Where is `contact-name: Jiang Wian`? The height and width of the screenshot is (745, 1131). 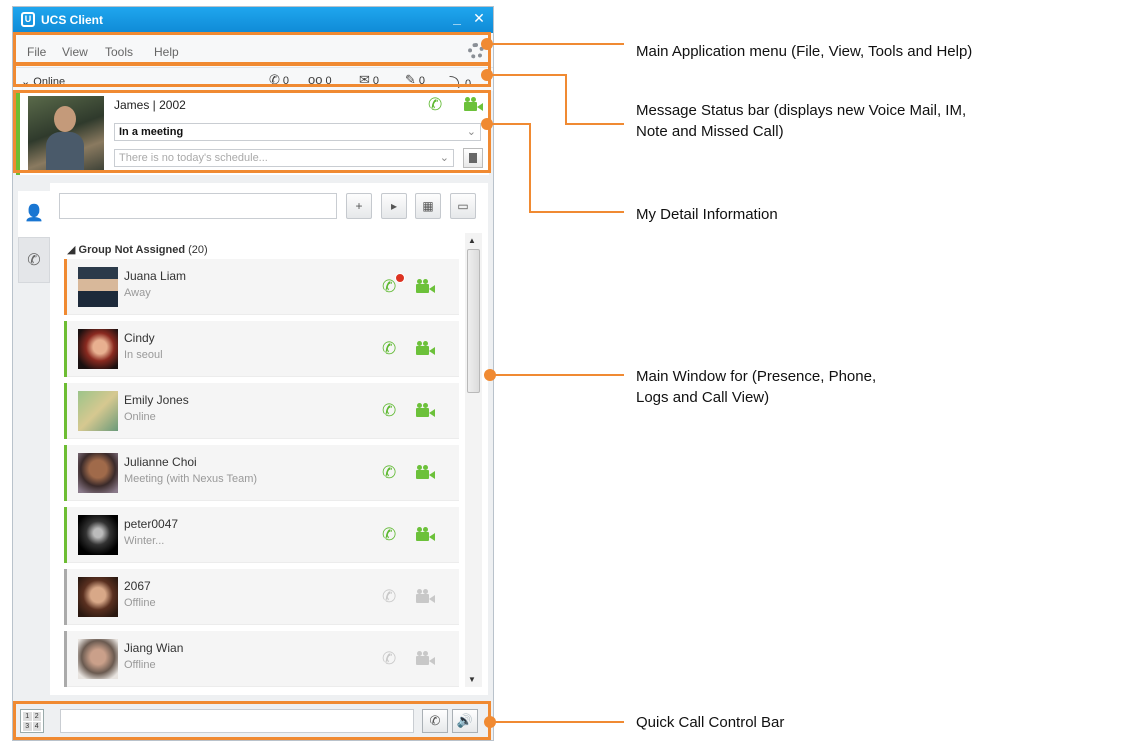
contact-name: Jiang Wian is located at coordinates (154, 648).